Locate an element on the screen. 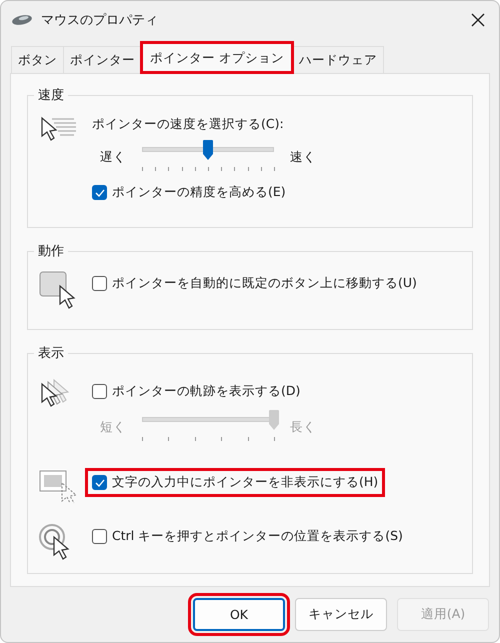 The width and height of the screenshot is (500, 643). window-title: マウスのプロパティ is located at coordinates (100, 20).